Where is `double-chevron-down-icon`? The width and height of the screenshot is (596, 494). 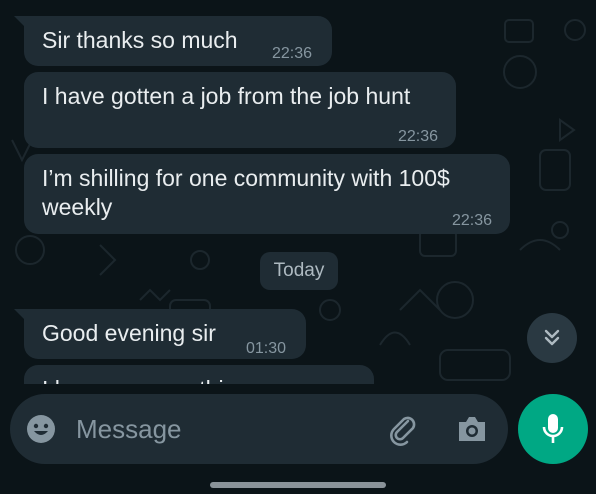 double-chevron-down-icon is located at coordinates (552, 337).